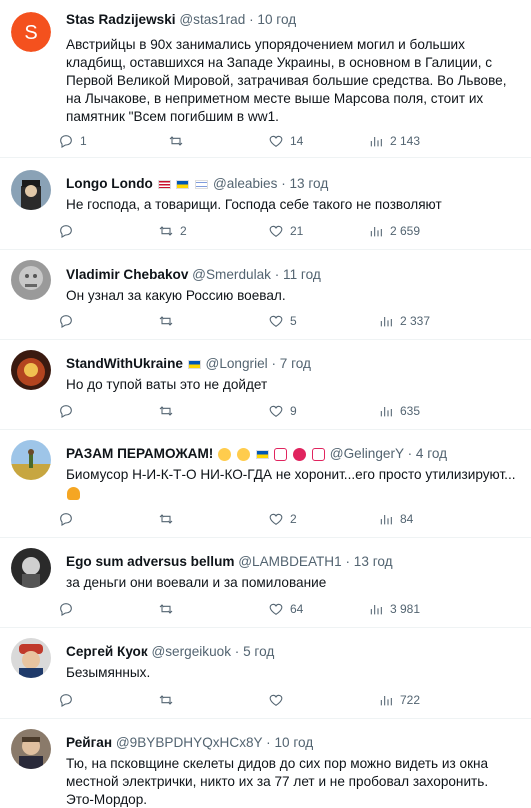 The image size is (531, 808). Describe the element at coordinates (189, 742) in the screenshot. I see `author-handle: @9BYBPDHYQxHCx8Y` at that location.